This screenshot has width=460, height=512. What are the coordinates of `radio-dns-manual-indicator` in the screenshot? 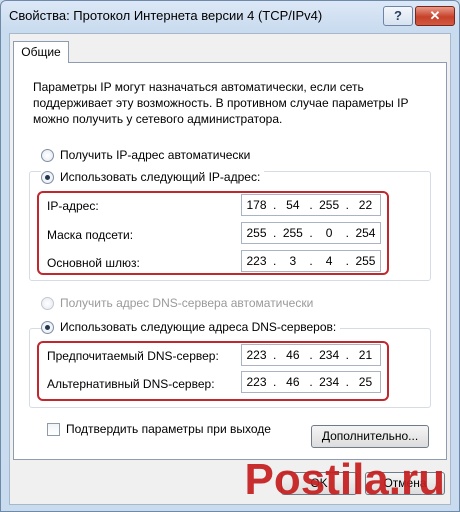 It's located at (47, 327).